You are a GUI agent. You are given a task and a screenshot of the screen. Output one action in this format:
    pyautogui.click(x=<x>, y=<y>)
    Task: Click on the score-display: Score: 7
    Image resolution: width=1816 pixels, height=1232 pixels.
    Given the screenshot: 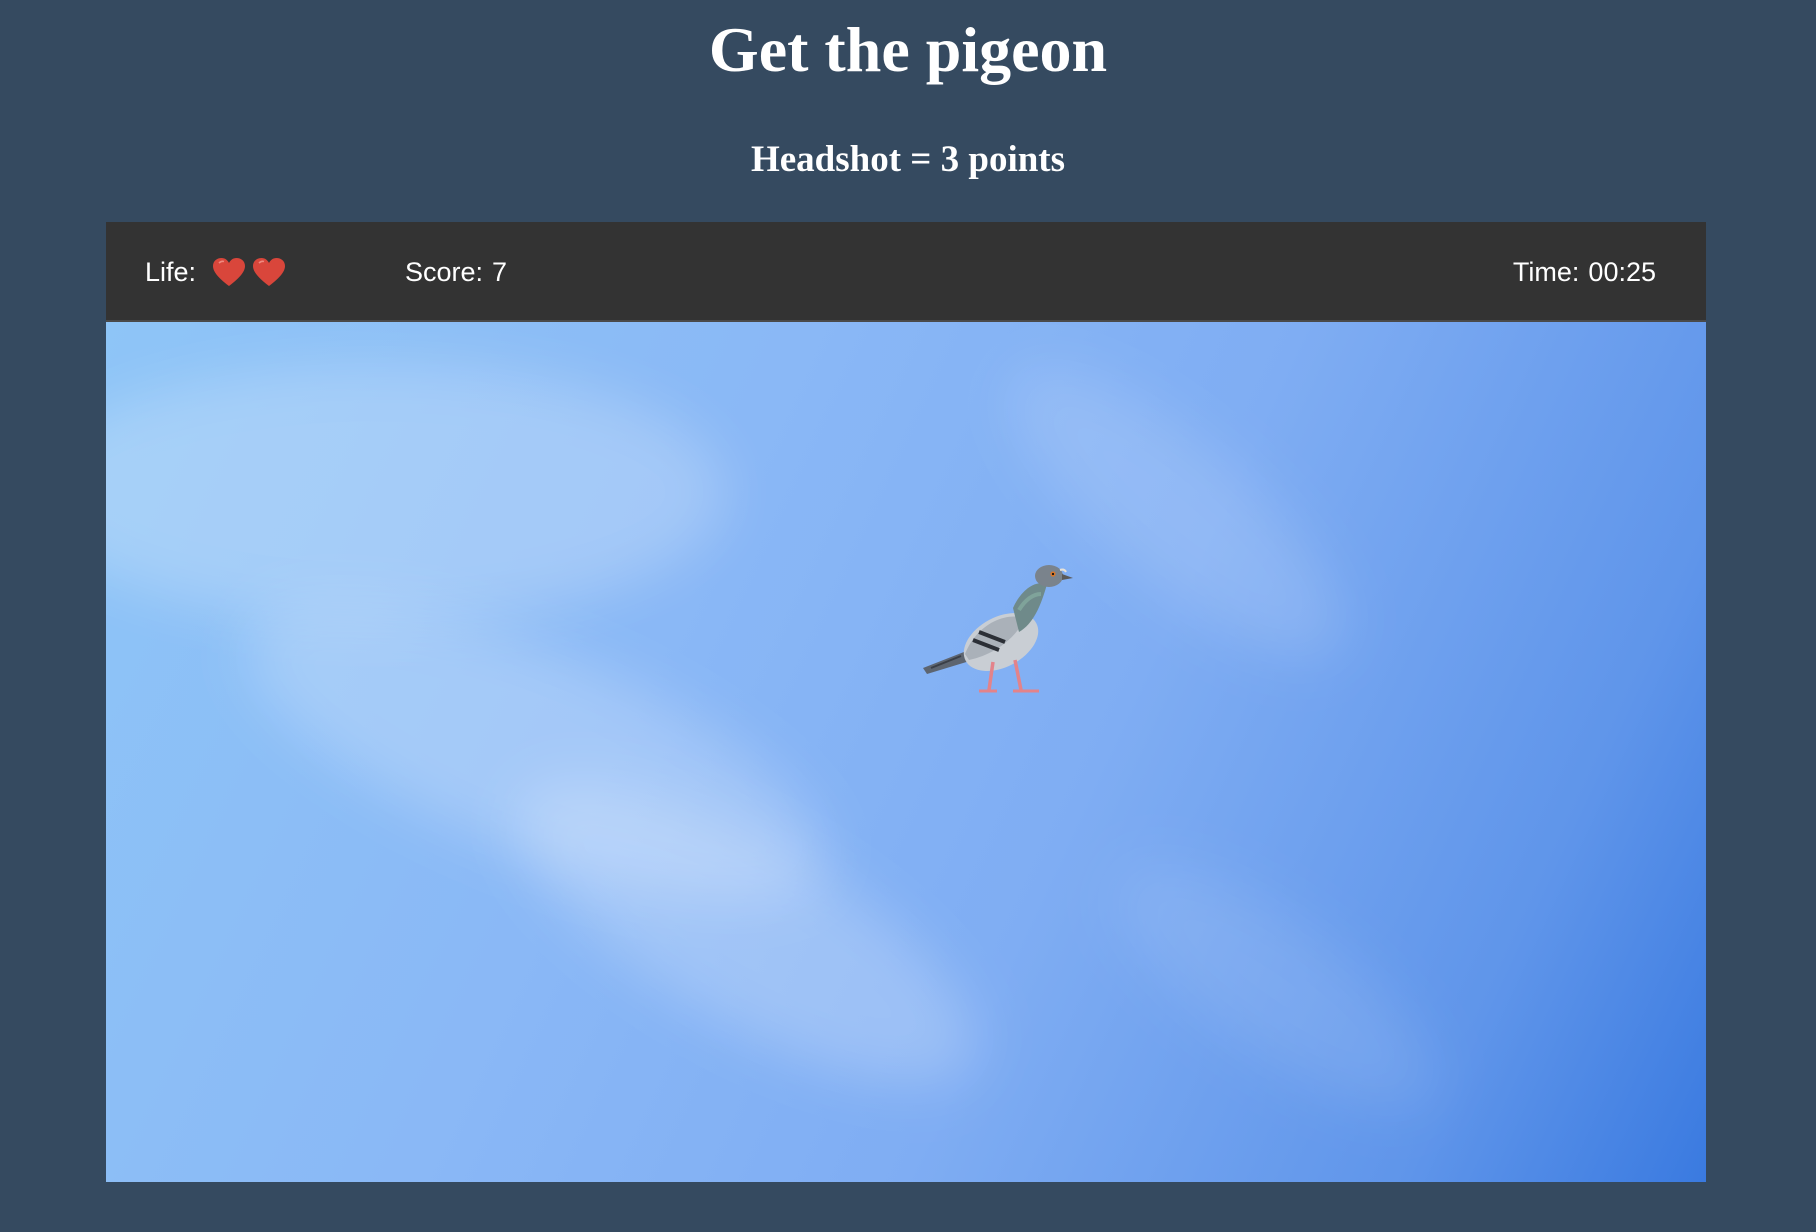 What is the action you would take?
    pyautogui.click(x=456, y=272)
    